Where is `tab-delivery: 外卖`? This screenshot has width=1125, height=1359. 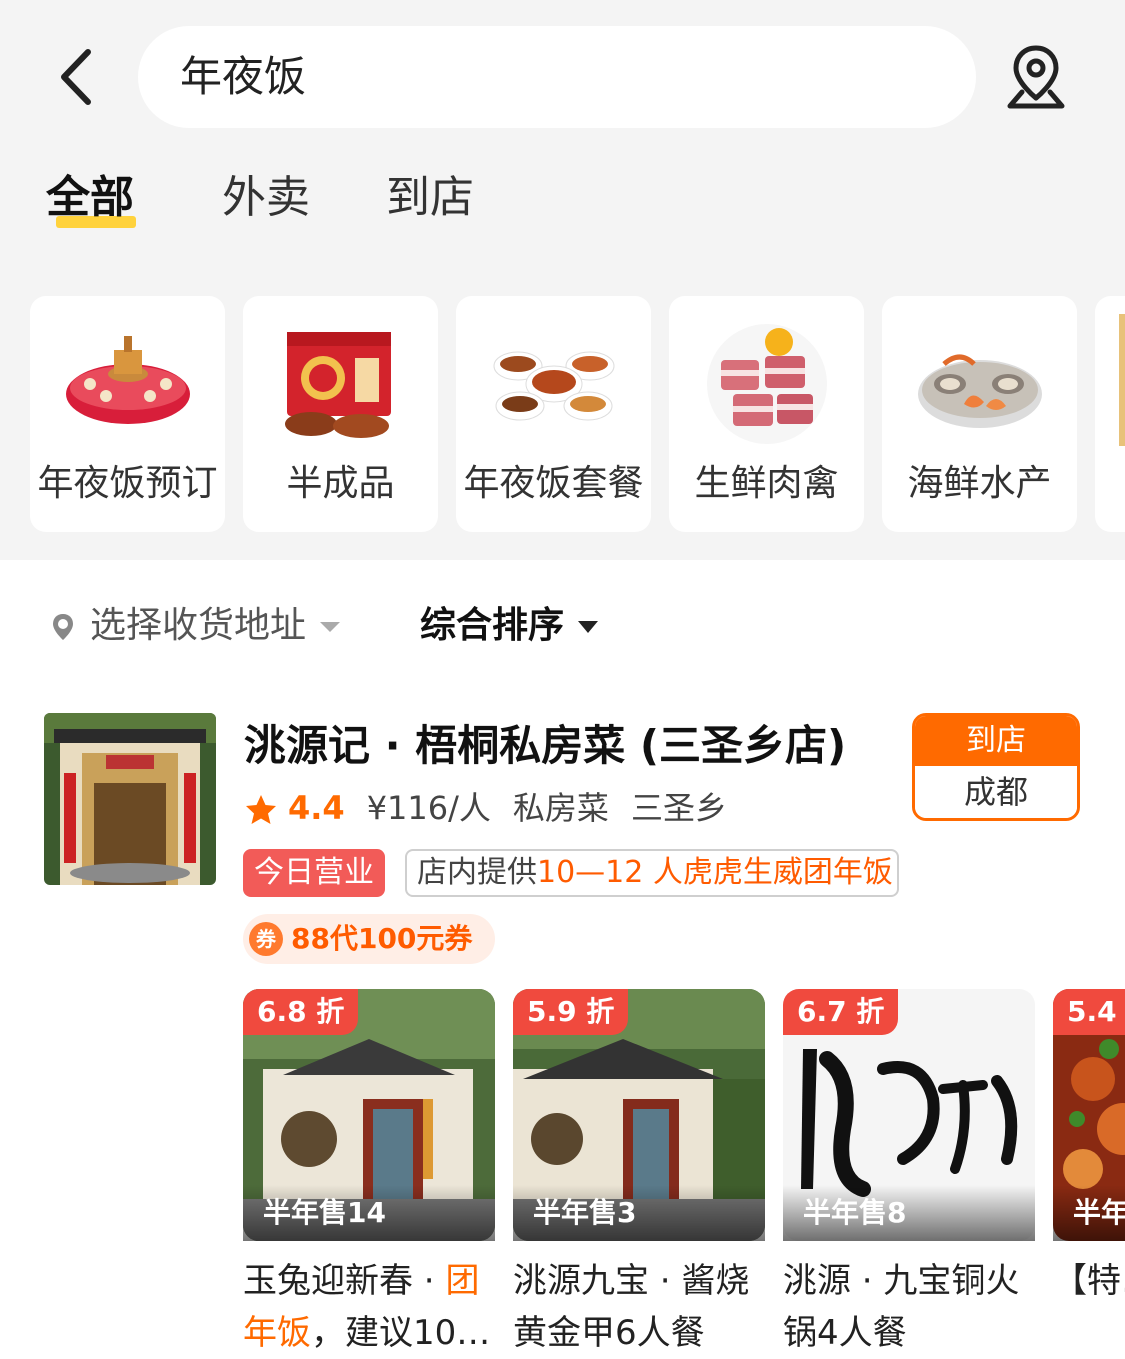
tab-delivery: 外卖 is located at coordinates (266, 198).